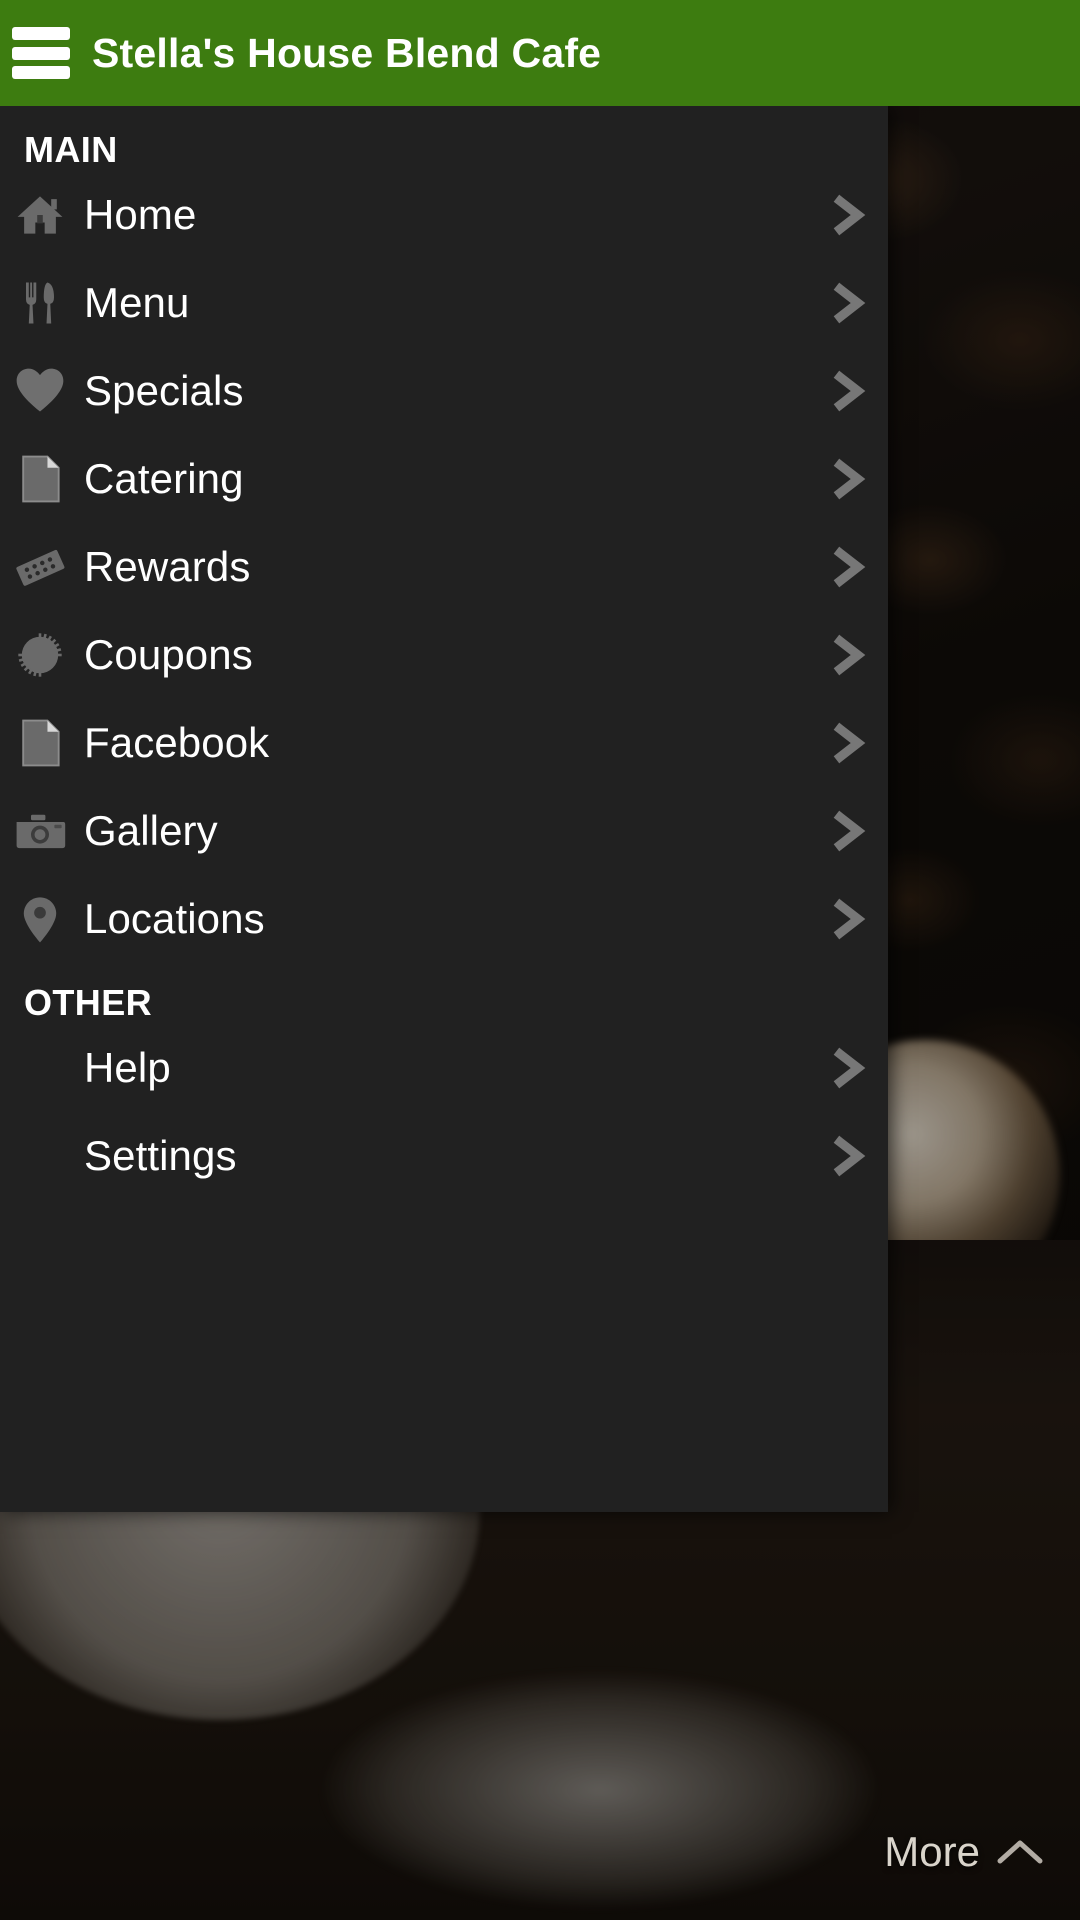 The width and height of the screenshot is (1080, 1920). Describe the element at coordinates (444, 1156) in the screenshot. I see `sidebar-item-settings: Settings` at that location.